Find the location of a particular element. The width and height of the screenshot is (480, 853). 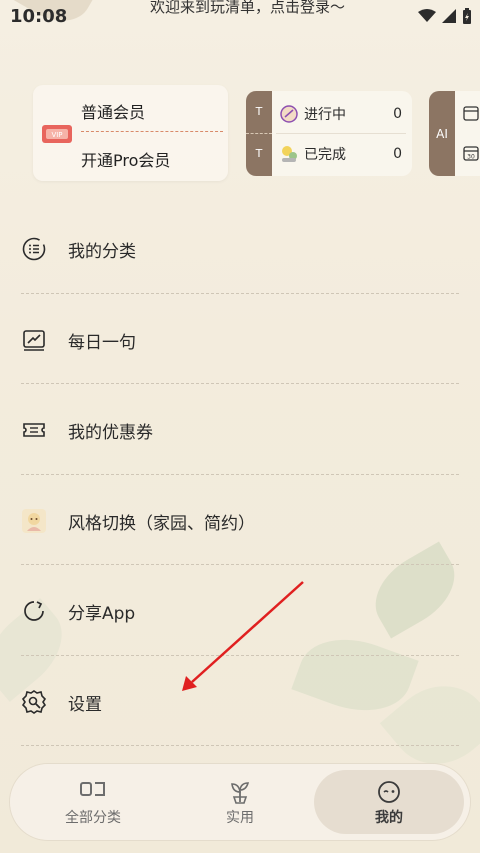

status-bar: 10:08 欢迎来到玩清单，点击登录～ is located at coordinates (240, 17).